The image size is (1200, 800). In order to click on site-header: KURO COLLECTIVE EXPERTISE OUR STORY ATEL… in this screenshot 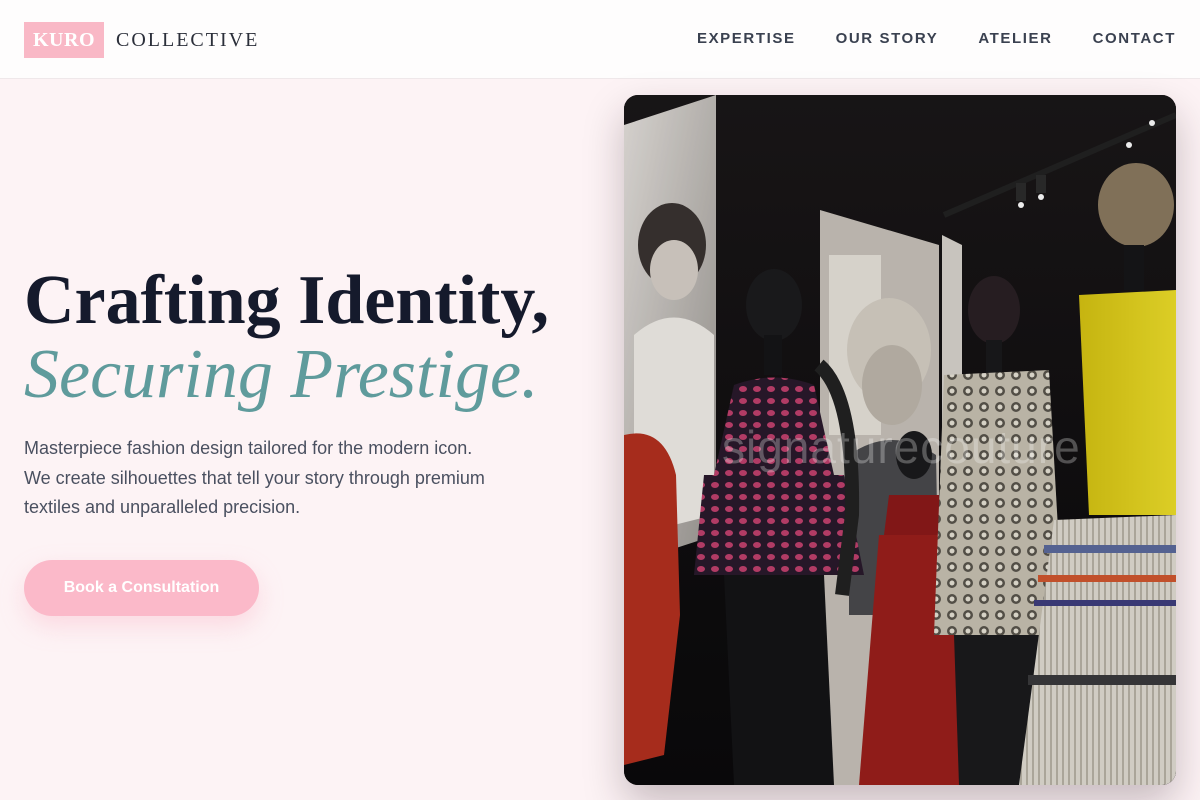, I will do `click(600, 39)`.